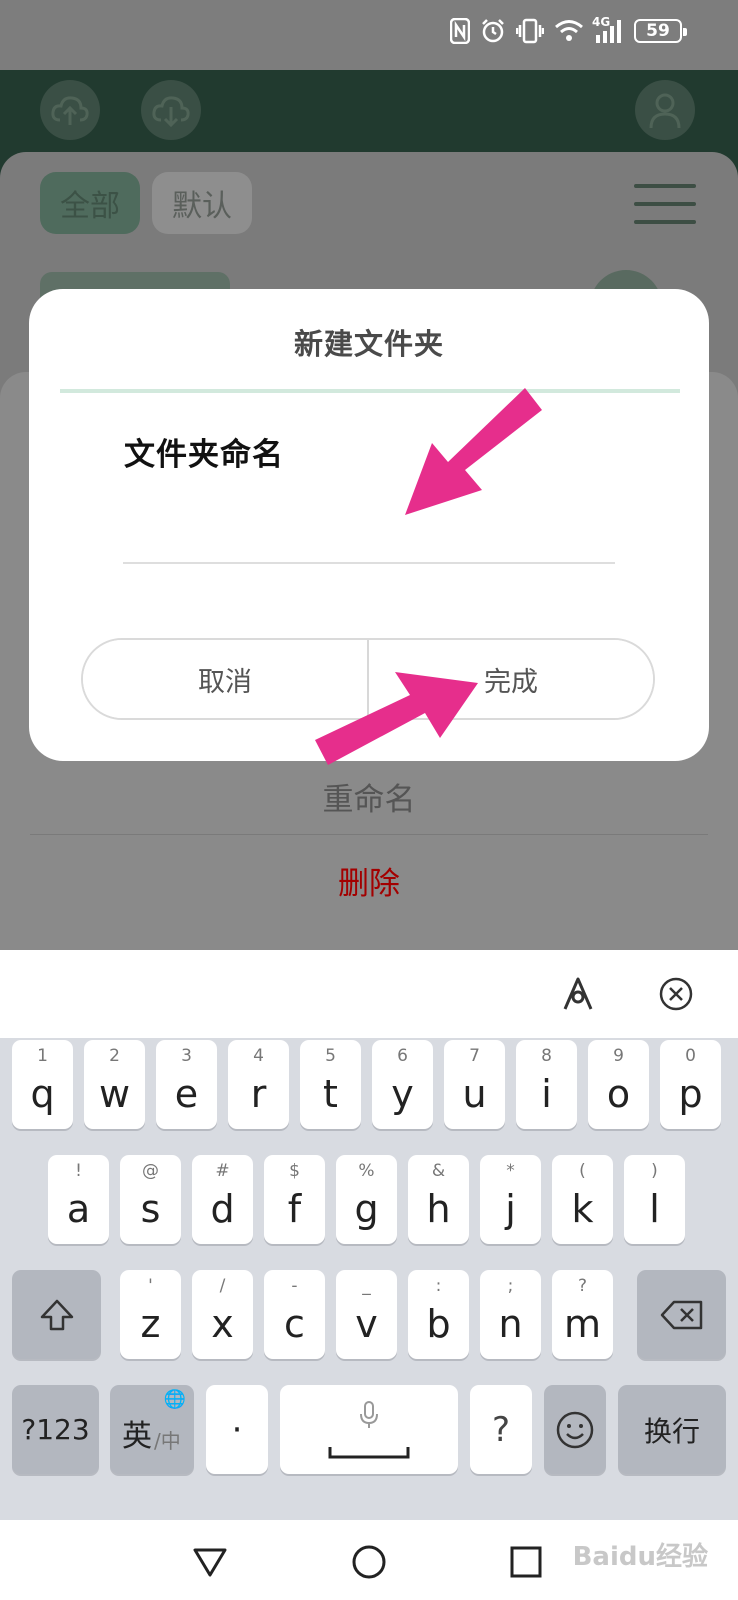 Image resolution: width=738 pixels, height=1600 pixels. I want to click on back-triangle-icon, so click(210, 1562).